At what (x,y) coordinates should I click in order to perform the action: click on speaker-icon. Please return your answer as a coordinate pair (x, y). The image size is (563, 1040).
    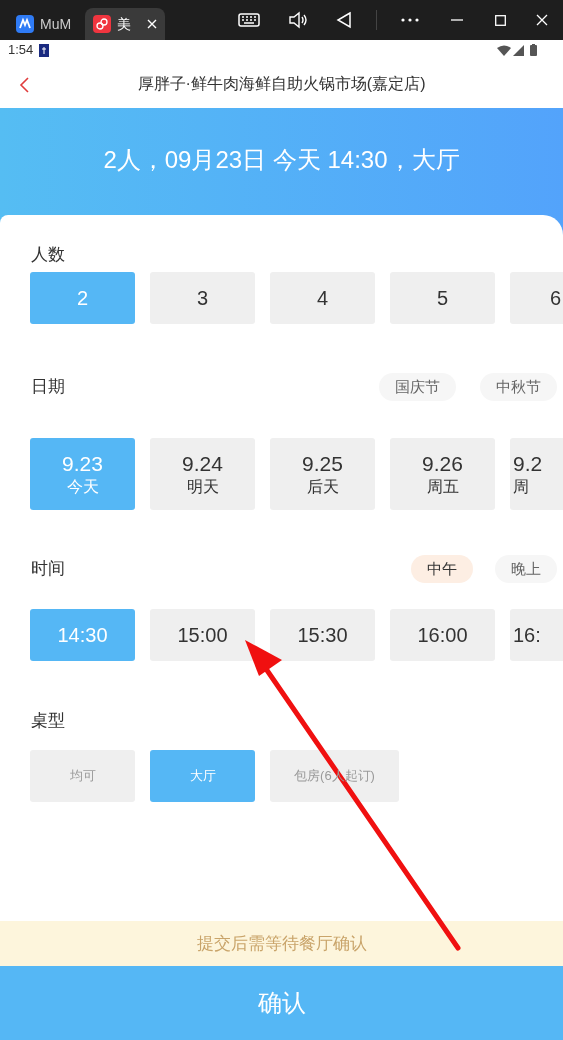
    Looking at the image, I should click on (298, 20).